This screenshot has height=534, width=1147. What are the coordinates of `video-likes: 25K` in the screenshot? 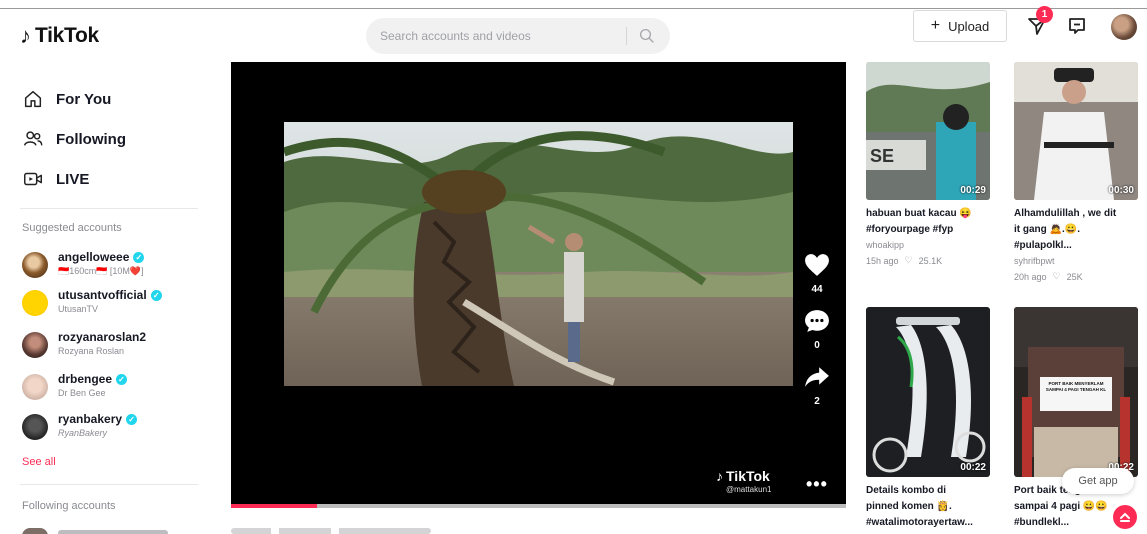 It's located at (1074, 276).